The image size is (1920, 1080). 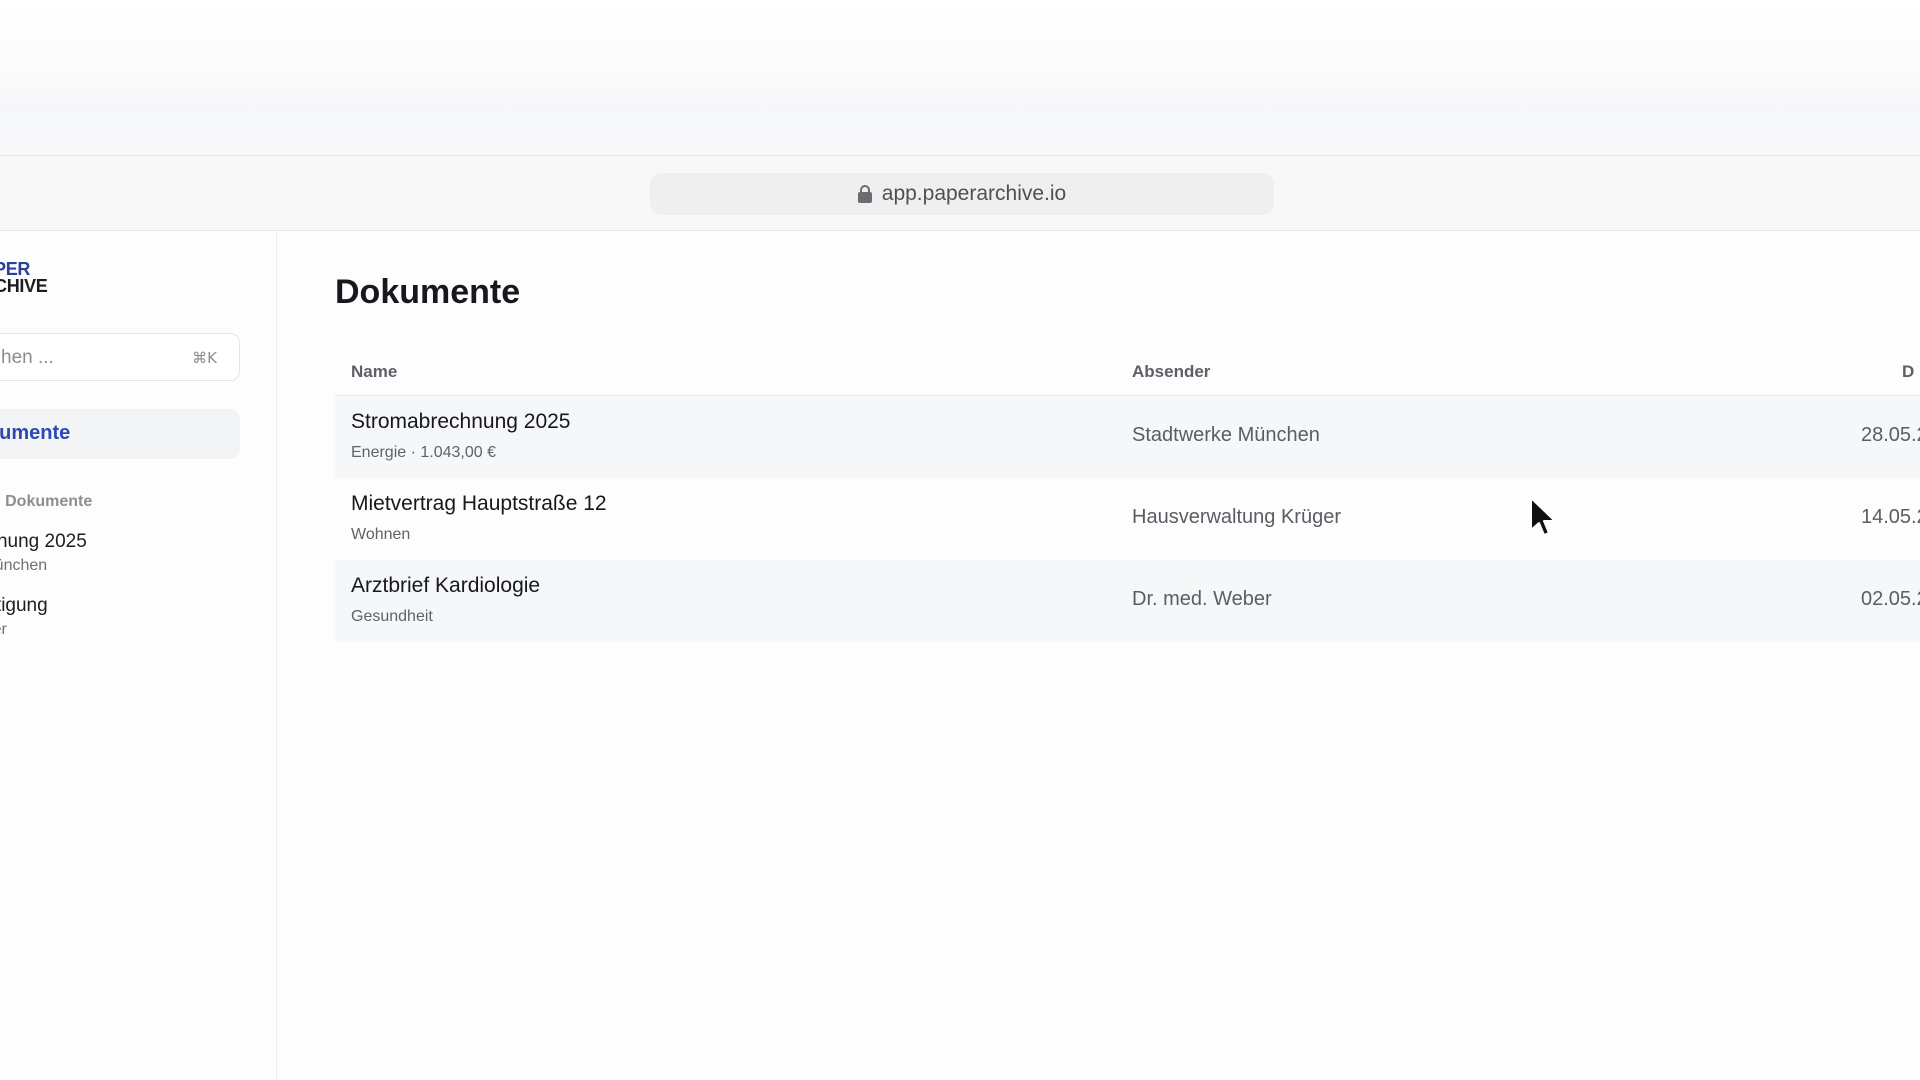 I want to click on document-sender: Hausverwaltung Krüger, so click(x=1236, y=517).